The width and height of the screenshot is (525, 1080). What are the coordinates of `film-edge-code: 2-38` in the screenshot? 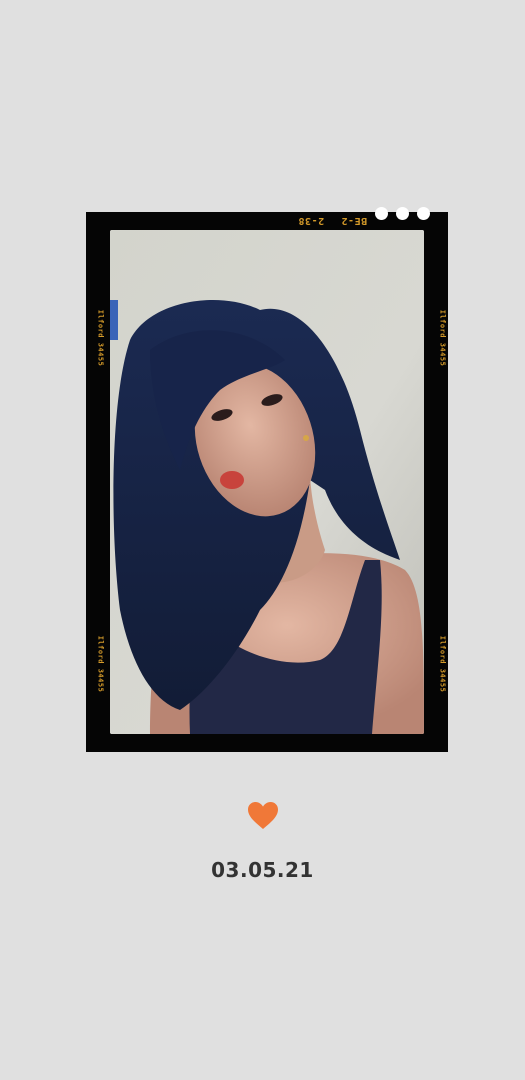 It's located at (311, 220).